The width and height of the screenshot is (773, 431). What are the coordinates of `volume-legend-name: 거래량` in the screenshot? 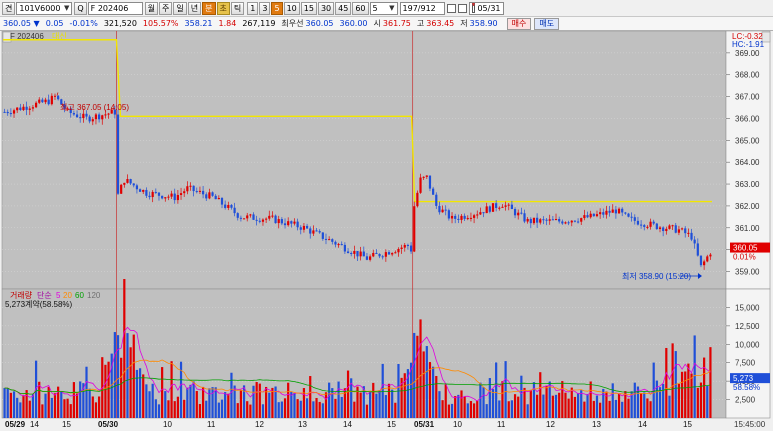 It's located at (21, 295).